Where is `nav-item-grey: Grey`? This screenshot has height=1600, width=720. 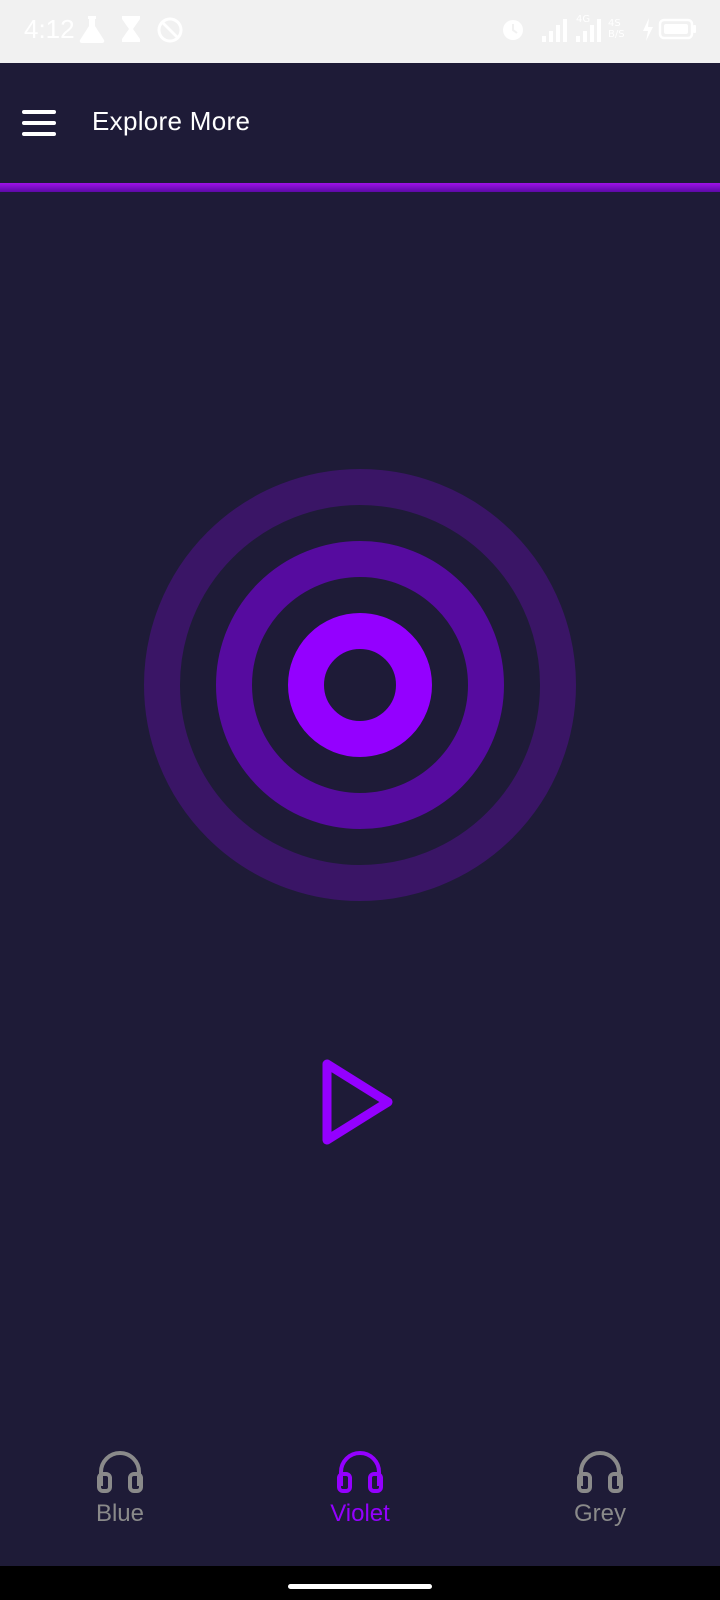
nav-item-grey: Grey is located at coordinates (600, 1490).